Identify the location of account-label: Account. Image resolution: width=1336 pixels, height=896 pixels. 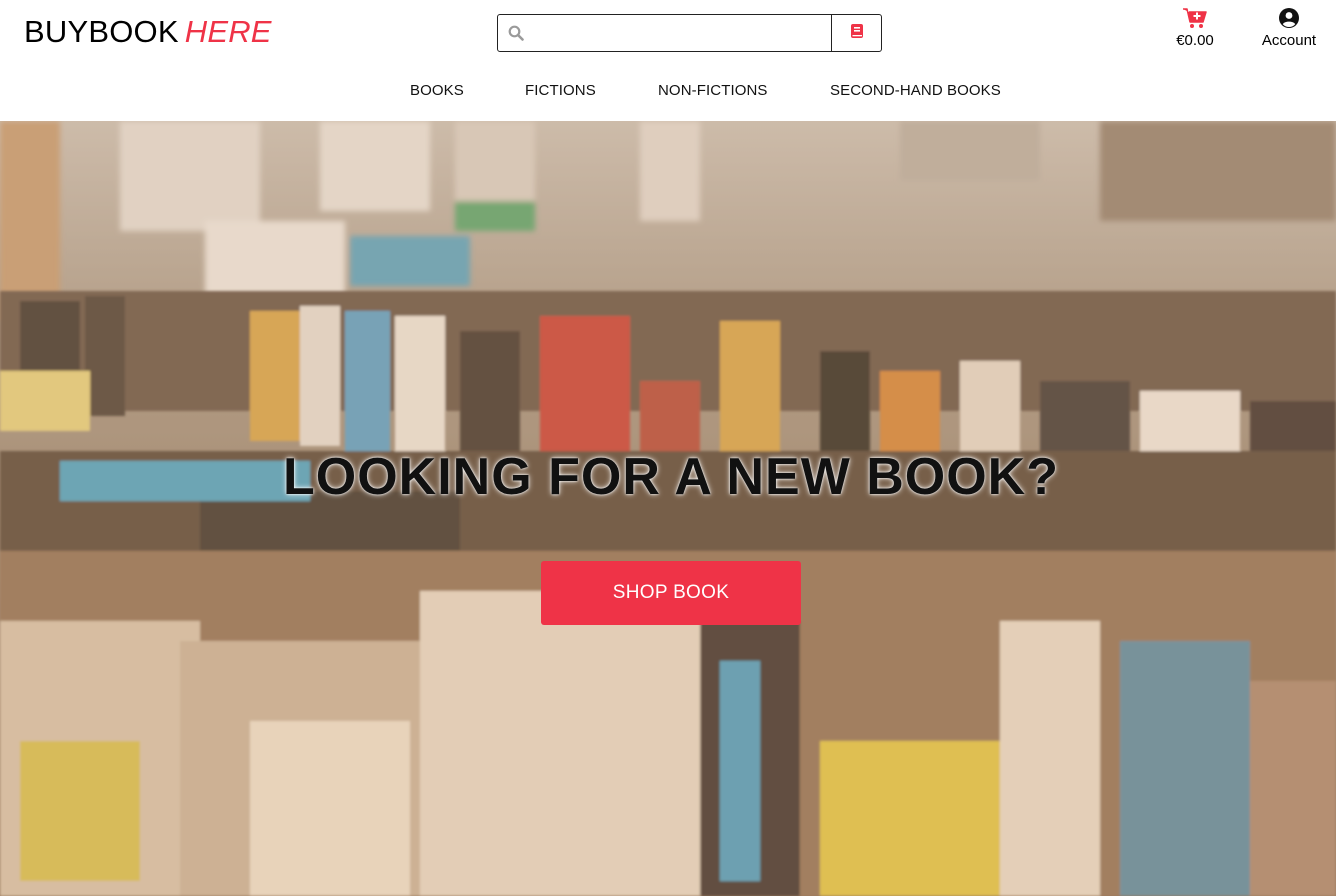
(1289, 40).